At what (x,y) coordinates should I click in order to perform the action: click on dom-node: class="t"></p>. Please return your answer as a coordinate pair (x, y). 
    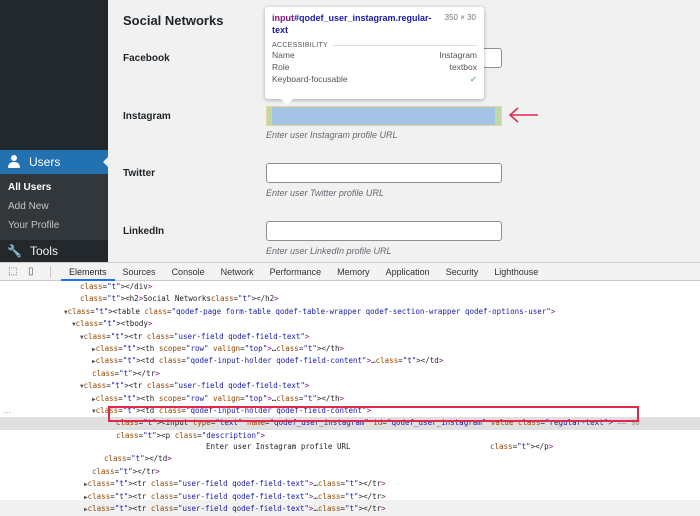
    Looking at the image, I should click on (350, 447).